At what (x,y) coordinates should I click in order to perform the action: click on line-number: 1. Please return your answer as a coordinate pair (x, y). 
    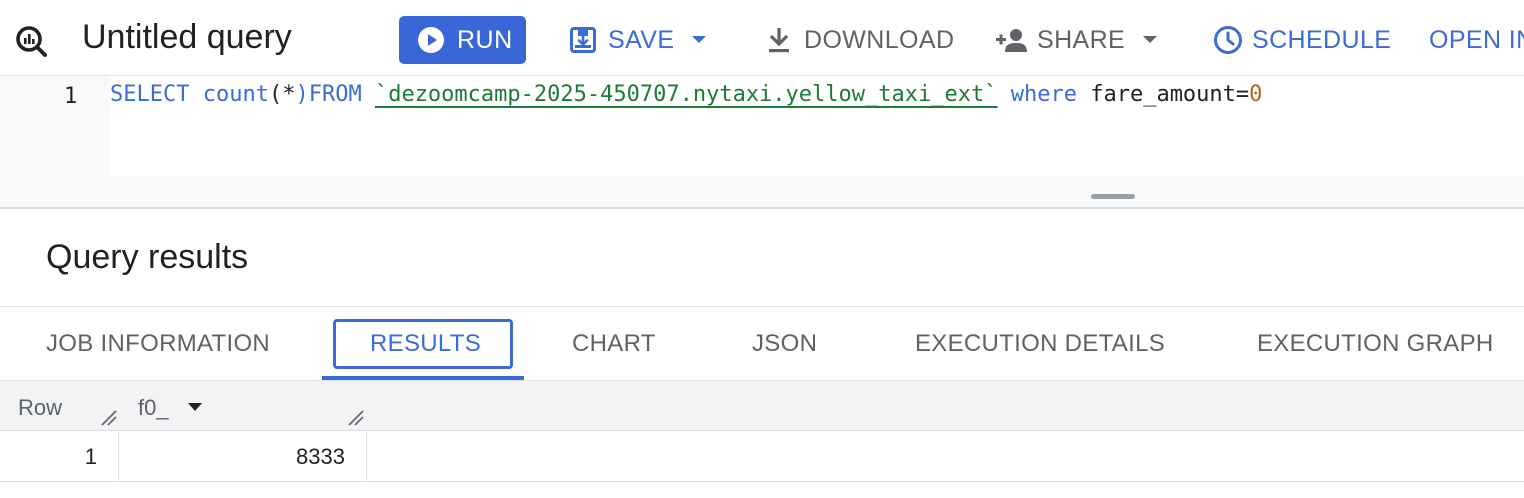
    Looking at the image, I should click on (71, 96).